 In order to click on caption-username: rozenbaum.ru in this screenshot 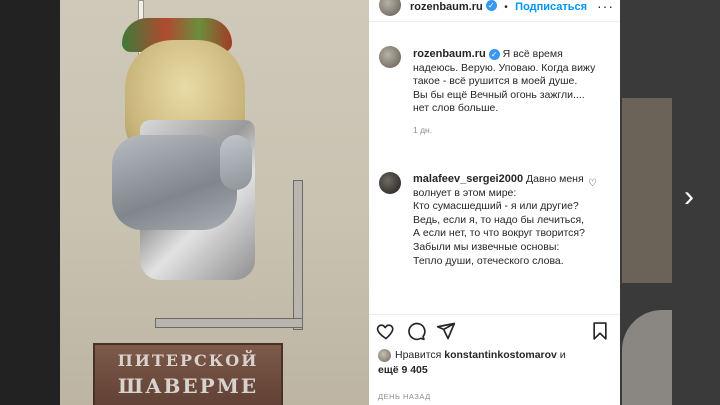, I will do `click(449, 54)`.